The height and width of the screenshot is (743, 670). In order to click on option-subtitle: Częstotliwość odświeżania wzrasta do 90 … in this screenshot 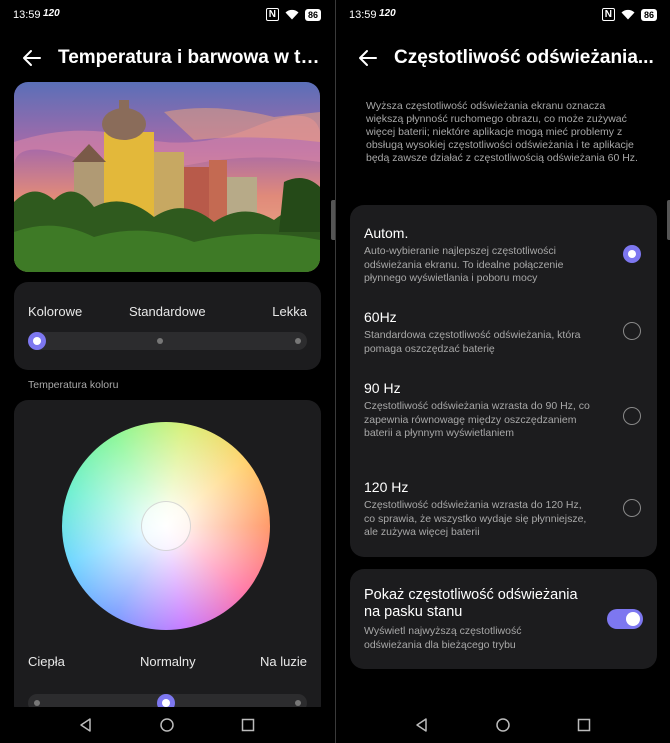, I will do `click(477, 419)`.